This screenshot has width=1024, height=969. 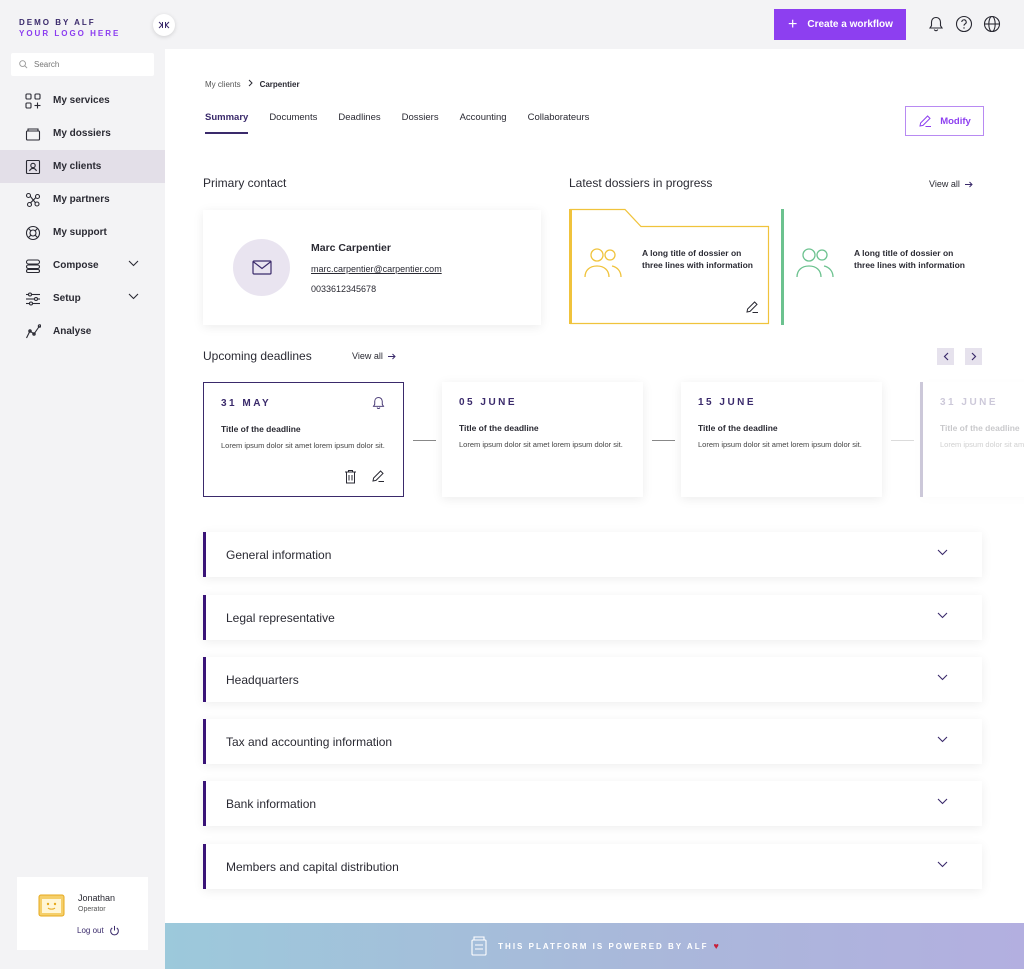 What do you see at coordinates (69, 28) in the screenshot?
I see `brand-logo: DEMO BY ALF YOUR LOGO HERE` at bounding box center [69, 28].